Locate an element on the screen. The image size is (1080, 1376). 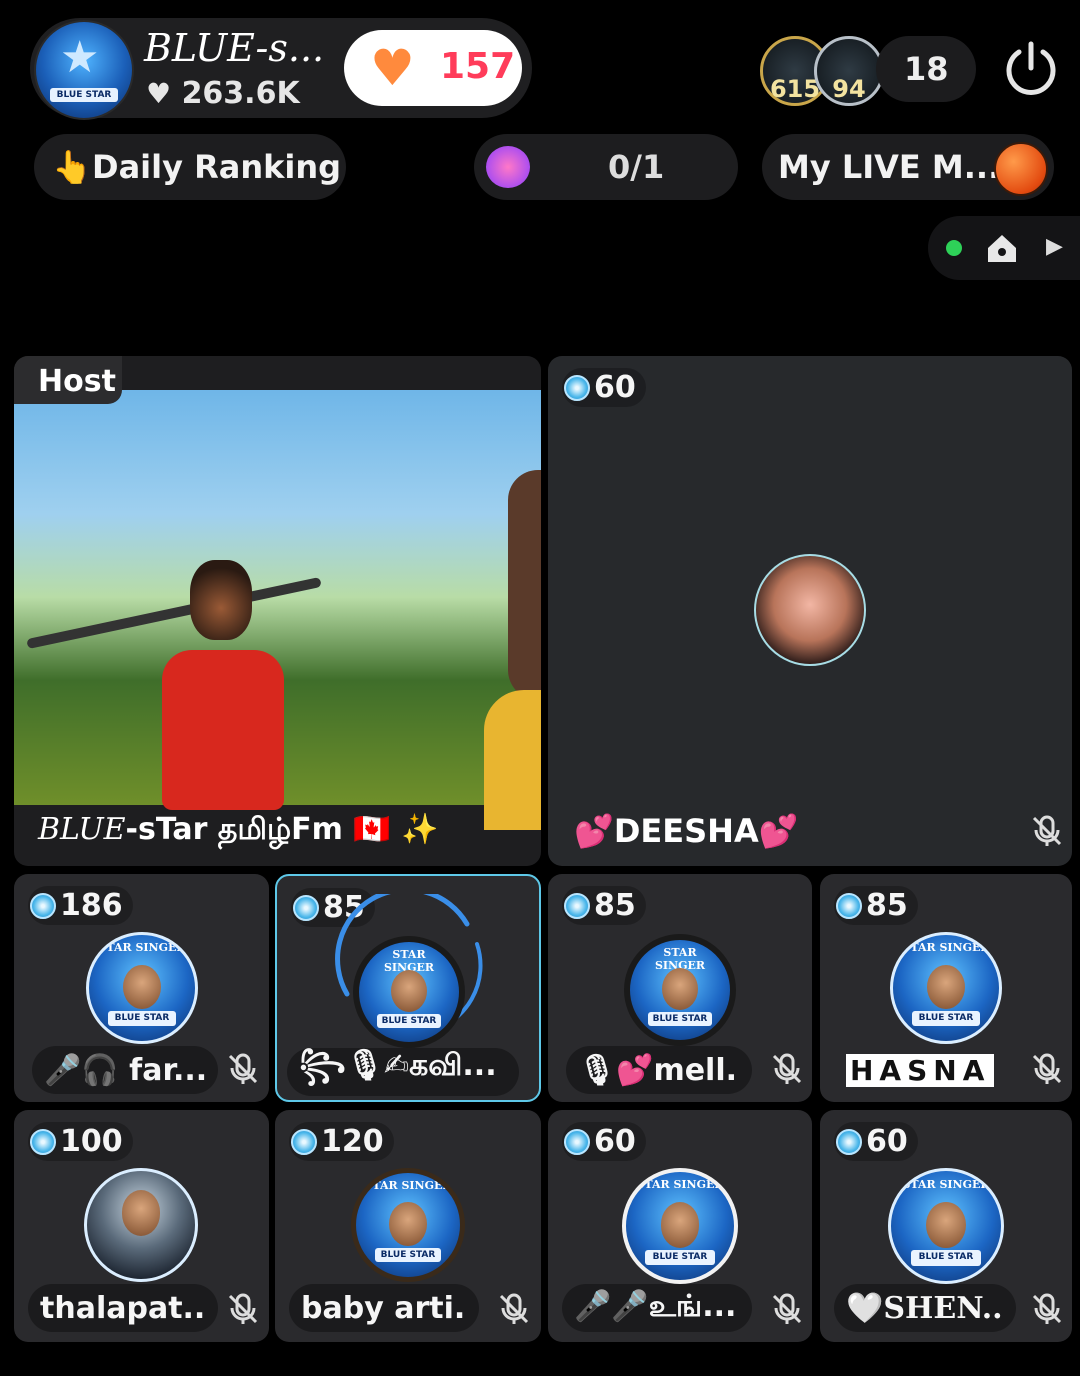
host-followers: ♥ 263.6K is located at coordinates (223, 93).